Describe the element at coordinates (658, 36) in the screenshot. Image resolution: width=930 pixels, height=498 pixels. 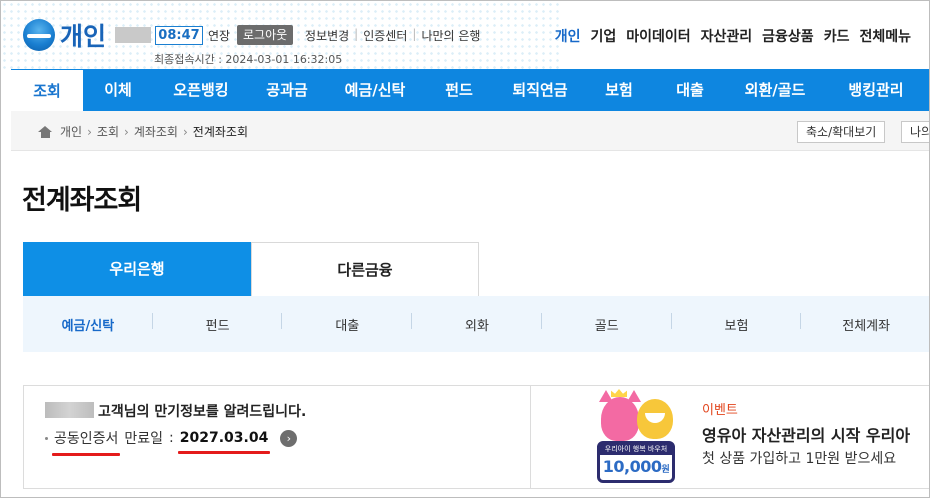
I see `gnb-mydata: 마이데이터` at that location.